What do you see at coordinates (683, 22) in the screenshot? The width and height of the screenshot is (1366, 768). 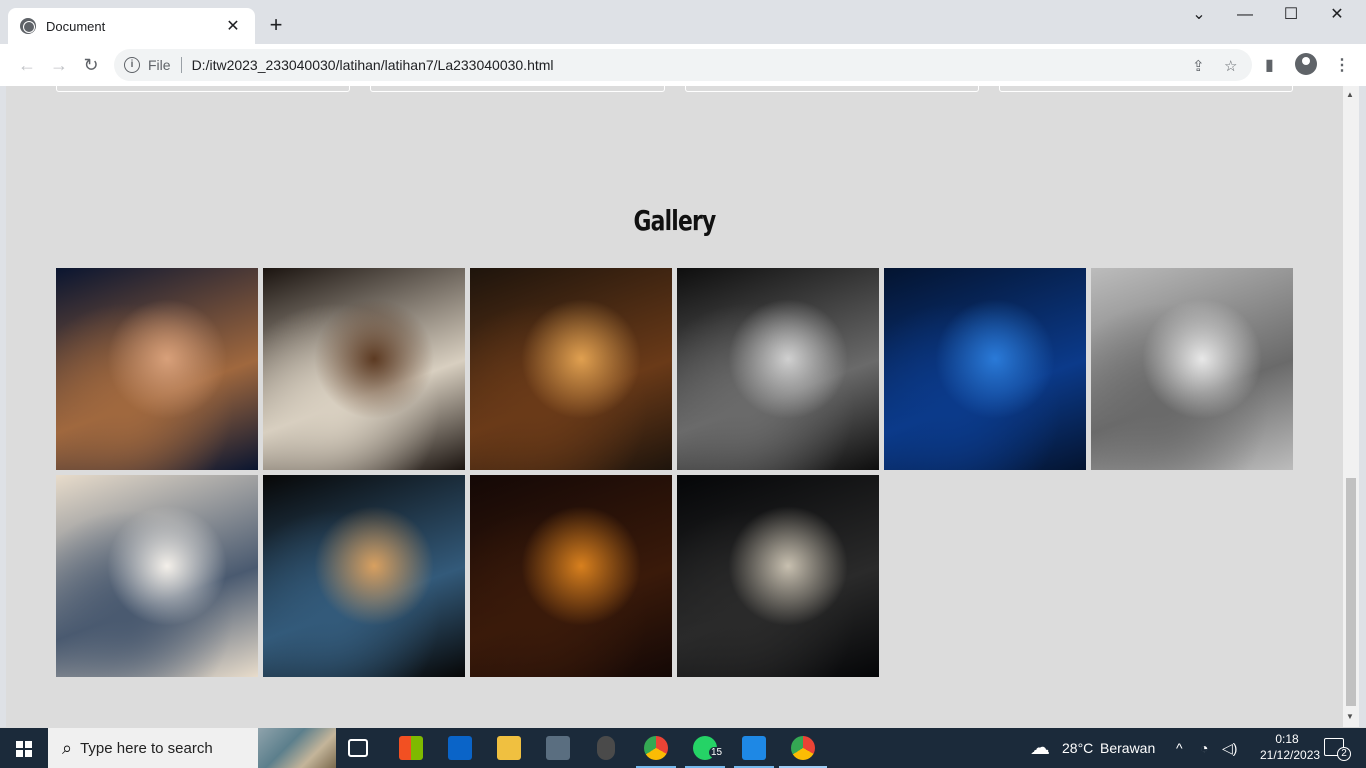 I see `tab-strip: Document ✕ + ⌄ — ☐ ✕` at bounding box center [683, 22].